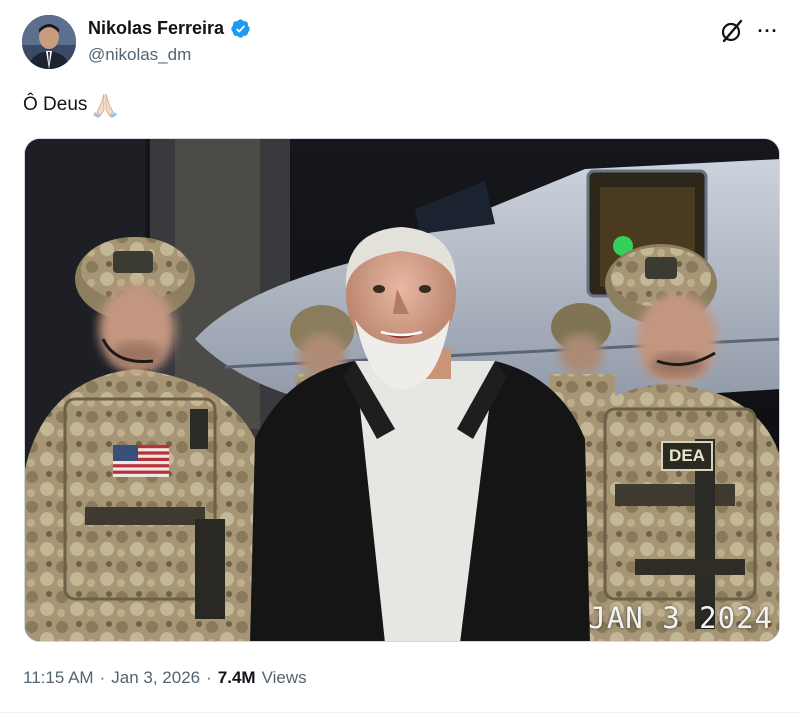  What do you see at coordinates (105, 105) in the screenshot?
I see `folded-hands-icon` at bounding box center [105, 105].